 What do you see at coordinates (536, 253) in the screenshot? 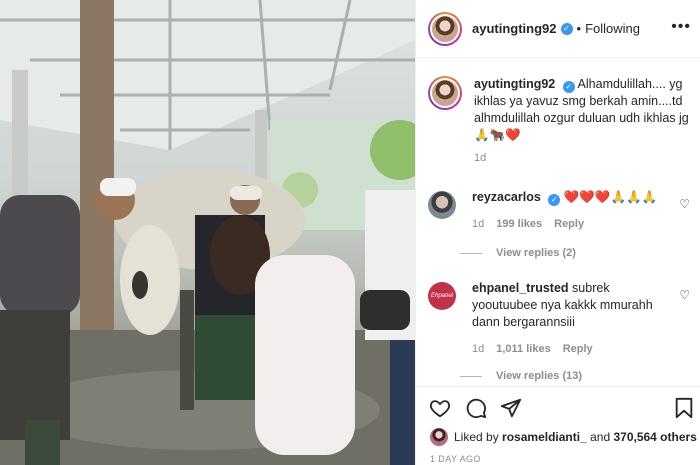
I see `view-replies-label: View replies (2)` at bounding box center [536, 253].